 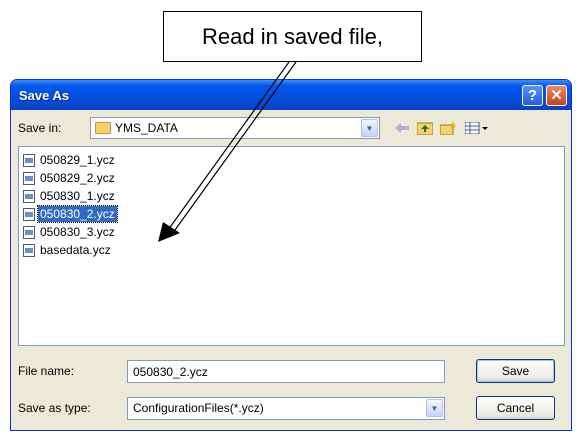 What do you see at coordinates (77, 178) in the screenshot?
I see `file-name: 050829_2.ycz` at bounding box center [77, 178].